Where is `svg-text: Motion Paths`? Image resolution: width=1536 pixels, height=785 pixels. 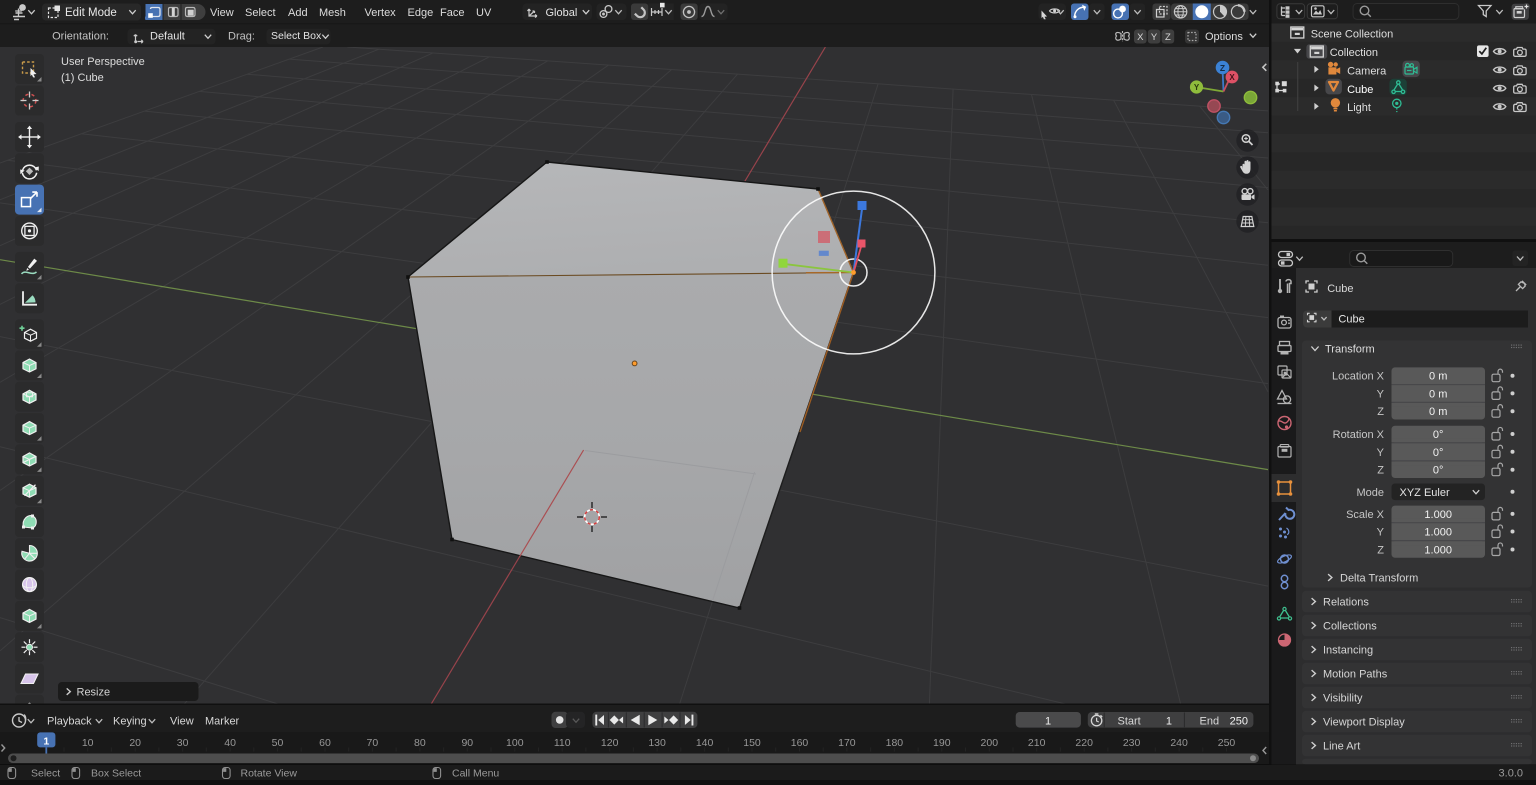 svg-text: Motion Paths is located at coordinates (1355, 675).